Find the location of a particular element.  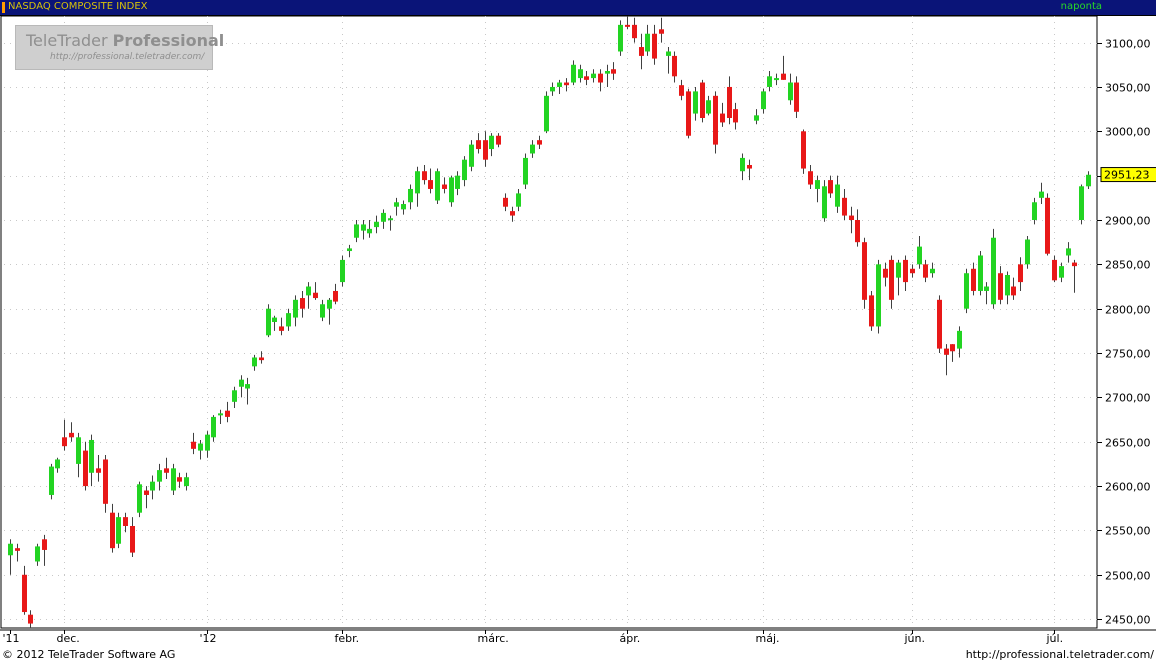

y-tick-label: 2650,00 is located at coordinates (1128, 443).